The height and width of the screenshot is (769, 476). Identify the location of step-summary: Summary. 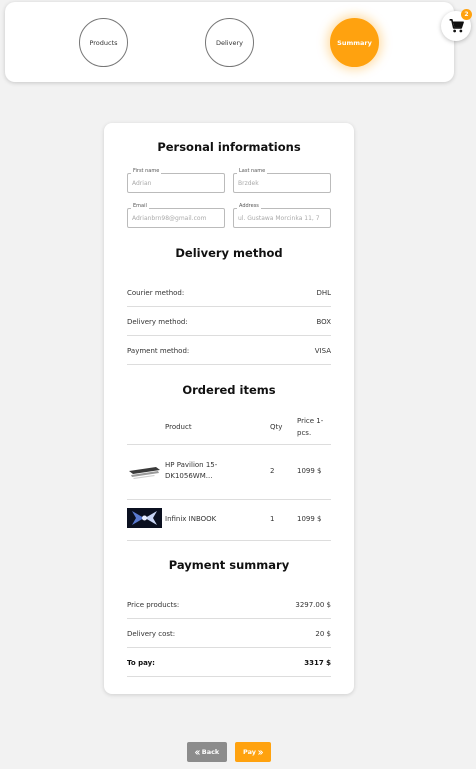
(354, 42).